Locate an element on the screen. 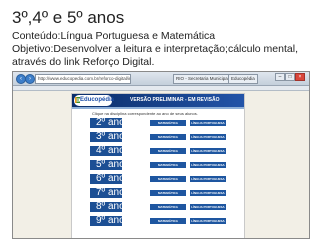 The width and height of the screenshot is (320, 240). grade-label: 2º ano is located at coordinates (107, 123).